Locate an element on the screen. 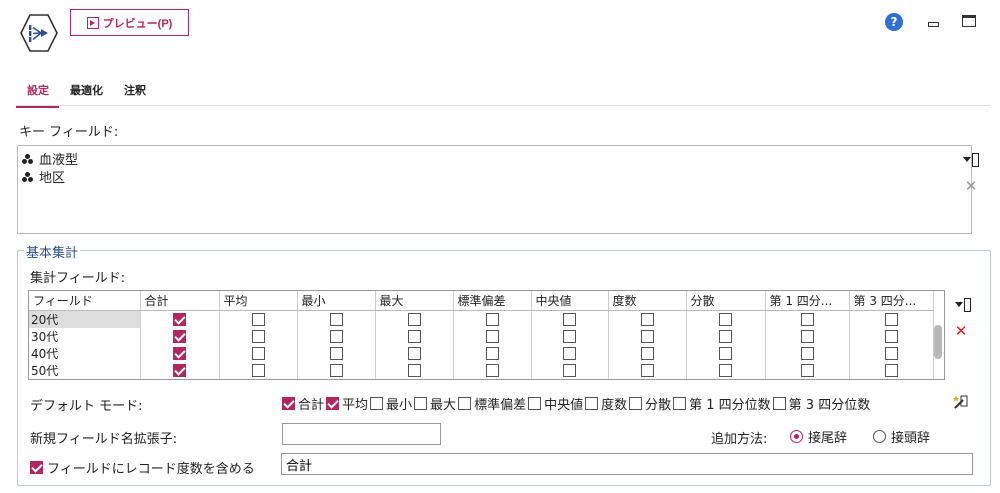  default-mode-option: 最大 is located at coordinates (435, 403).